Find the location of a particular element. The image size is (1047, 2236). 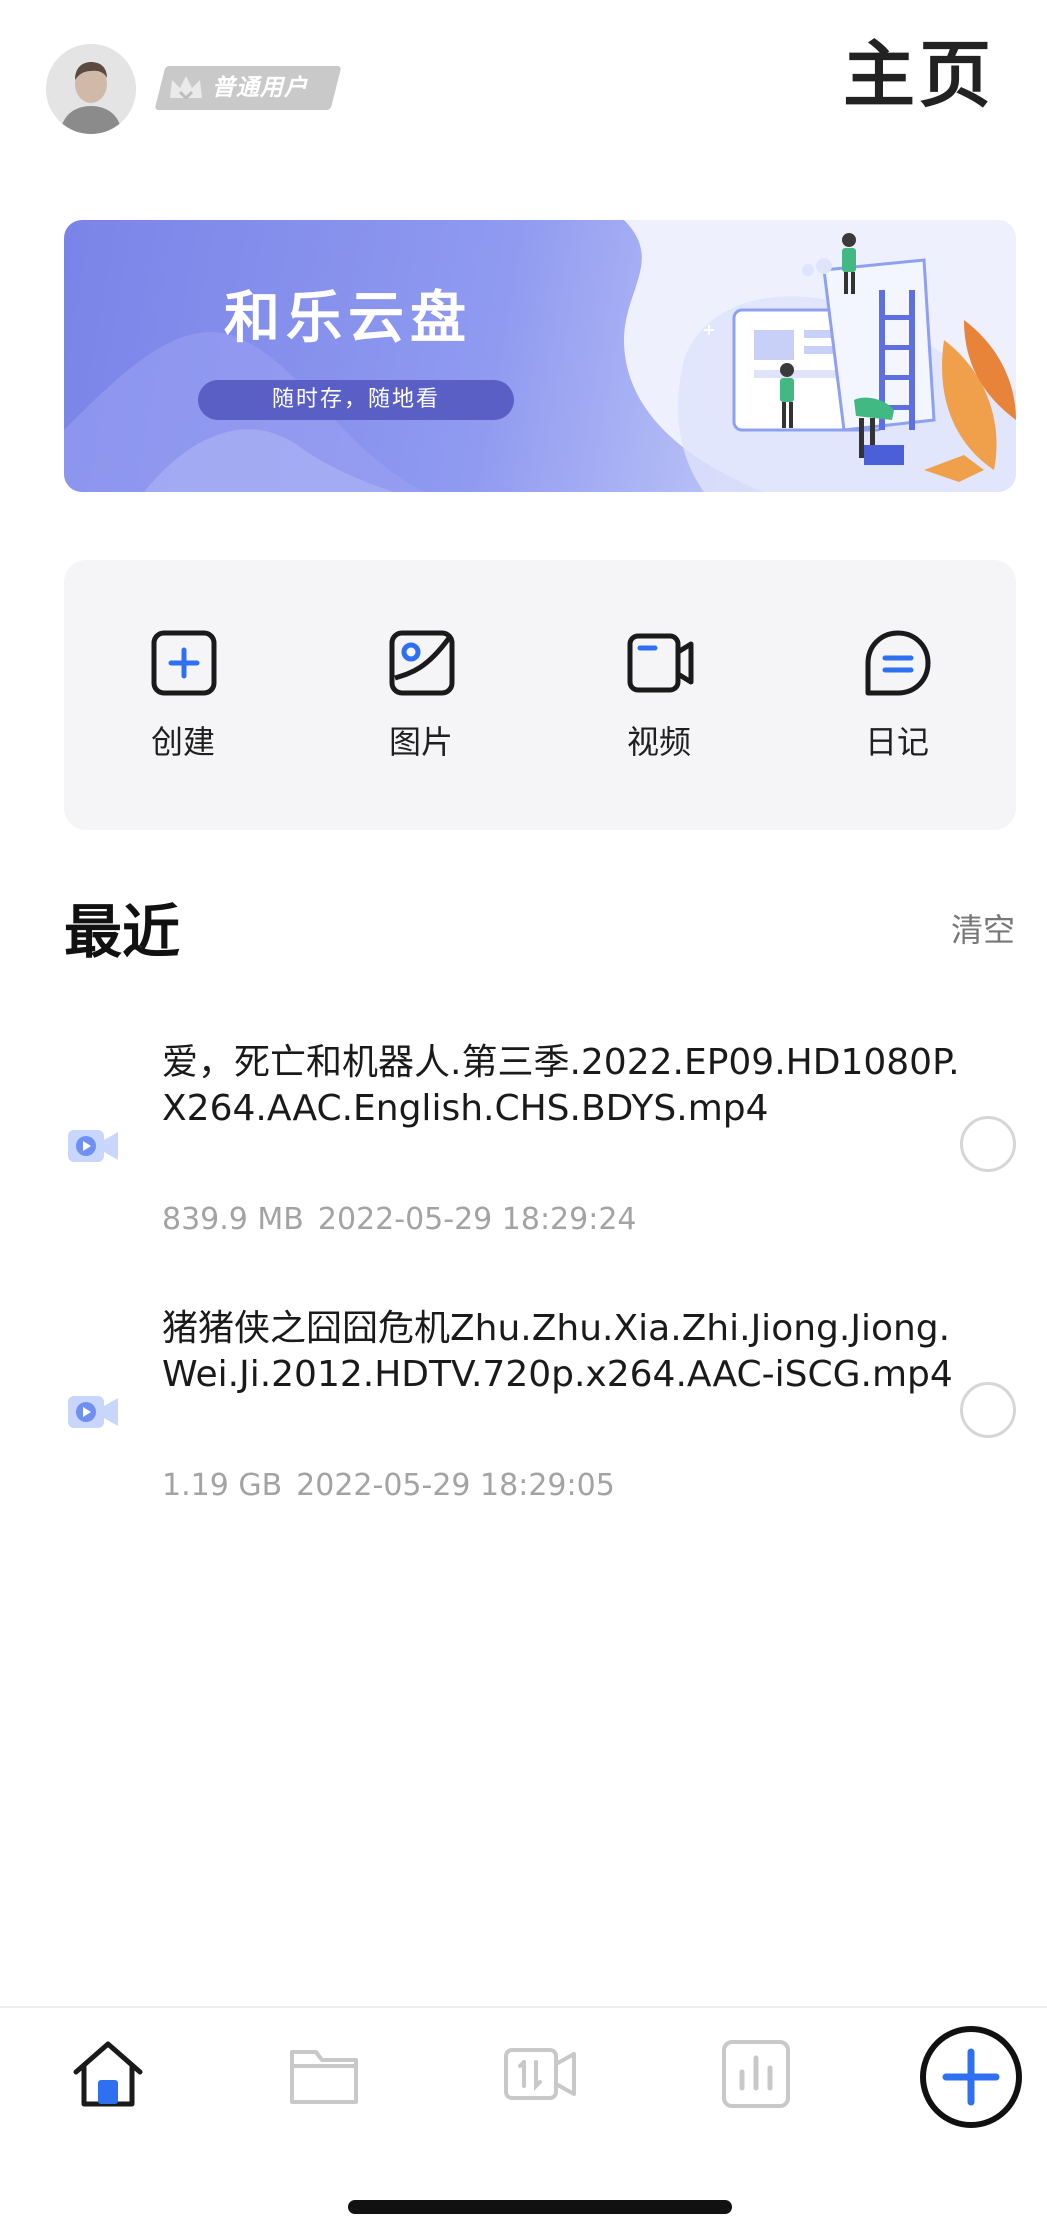

banner-illustration is located at coordinates (540, 356).